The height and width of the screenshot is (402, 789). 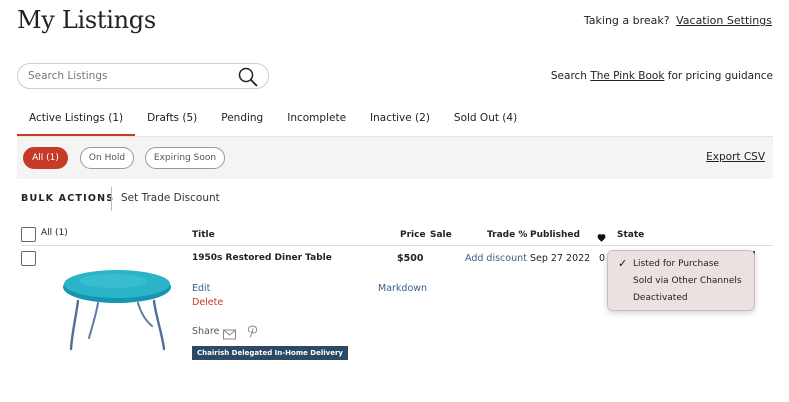 What do you see at coordinates (67, 198) in the screenshot?
I see `bulk-actions-label: BULK ACTIONS` at bounding box center [67, 198].